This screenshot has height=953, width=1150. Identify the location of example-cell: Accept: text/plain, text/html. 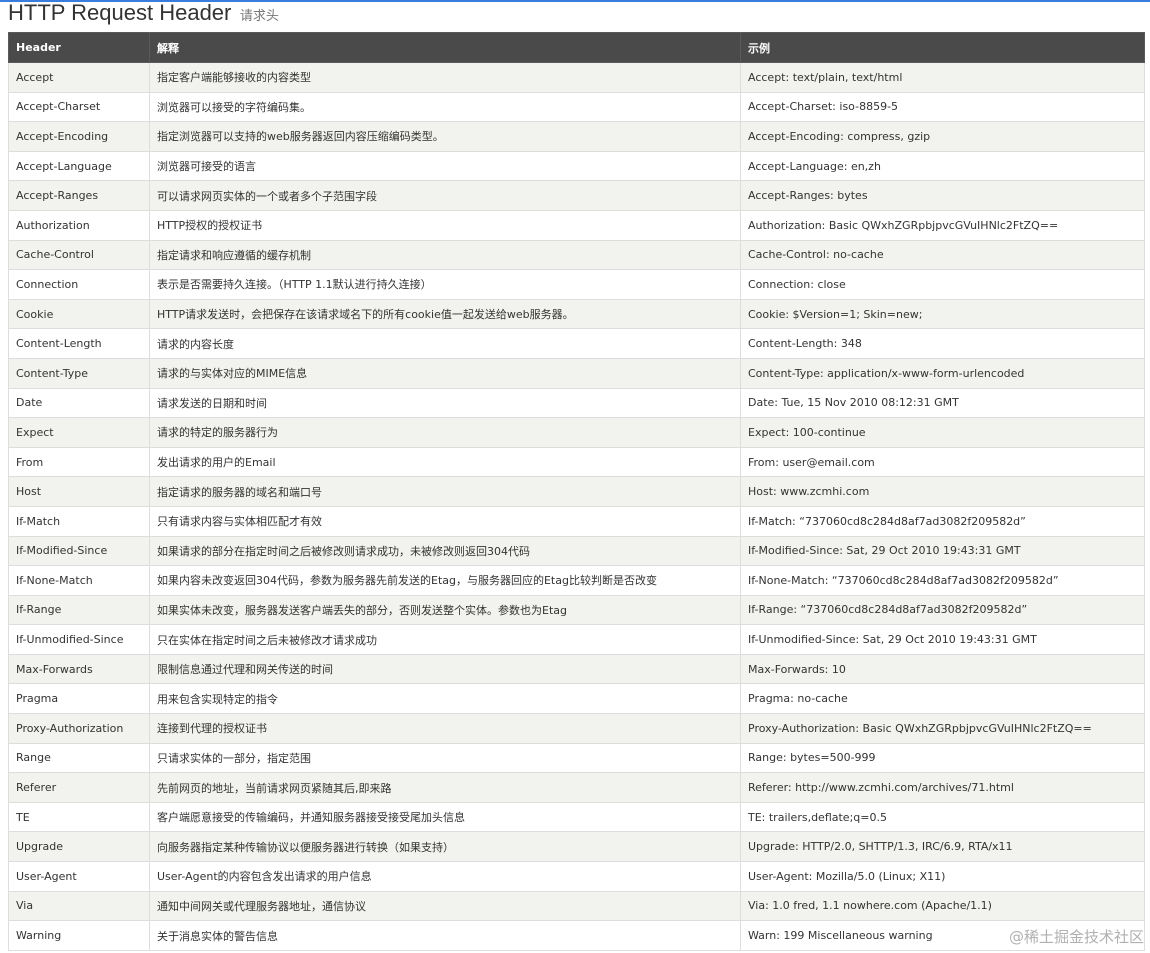
(942, 77).